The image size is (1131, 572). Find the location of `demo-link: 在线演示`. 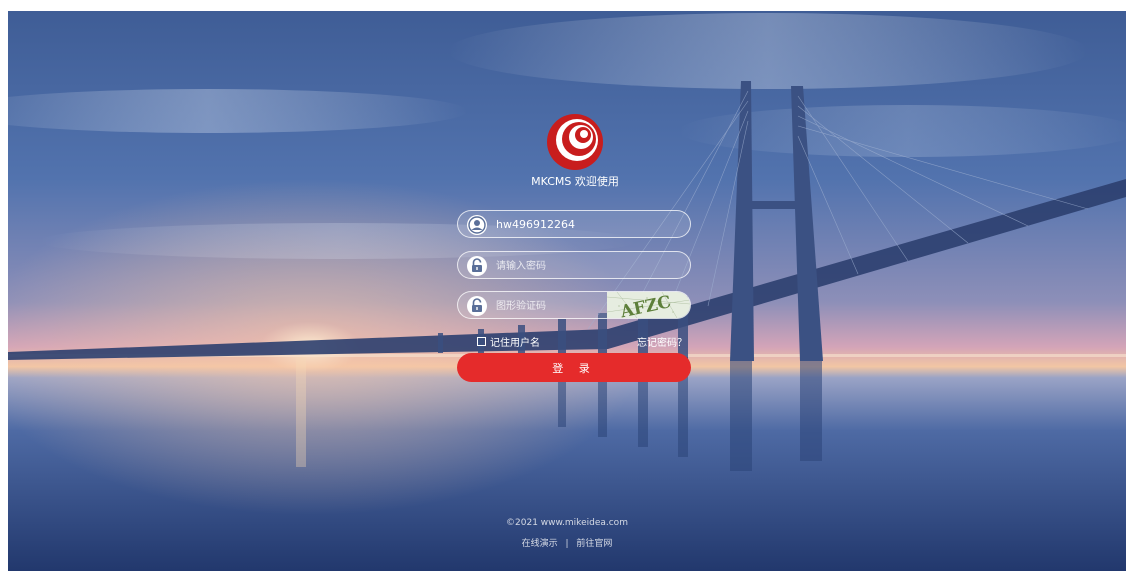

demo-link: 在线演示 is located at coordinates (540, 544).